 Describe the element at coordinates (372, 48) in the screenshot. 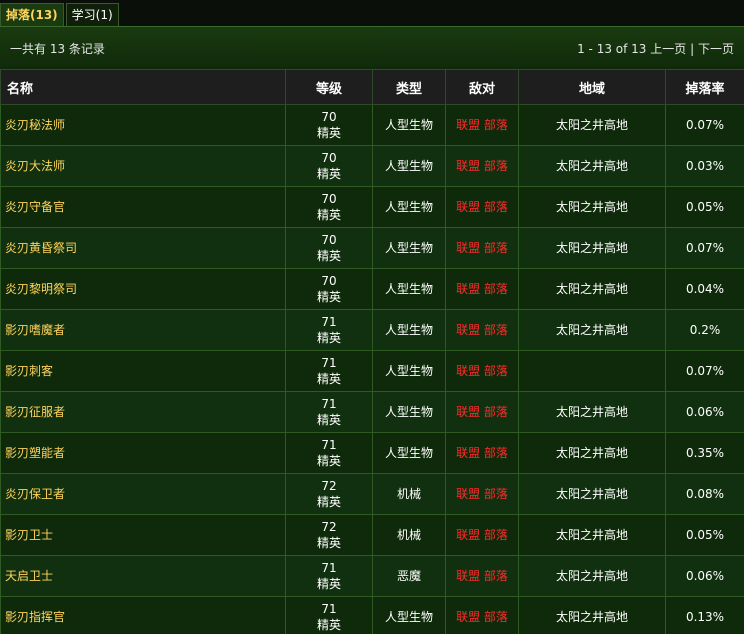

I see `info-bar: 一共有 13 条记录 1 - 13 of 13 上一页 | 下一页` at that location.